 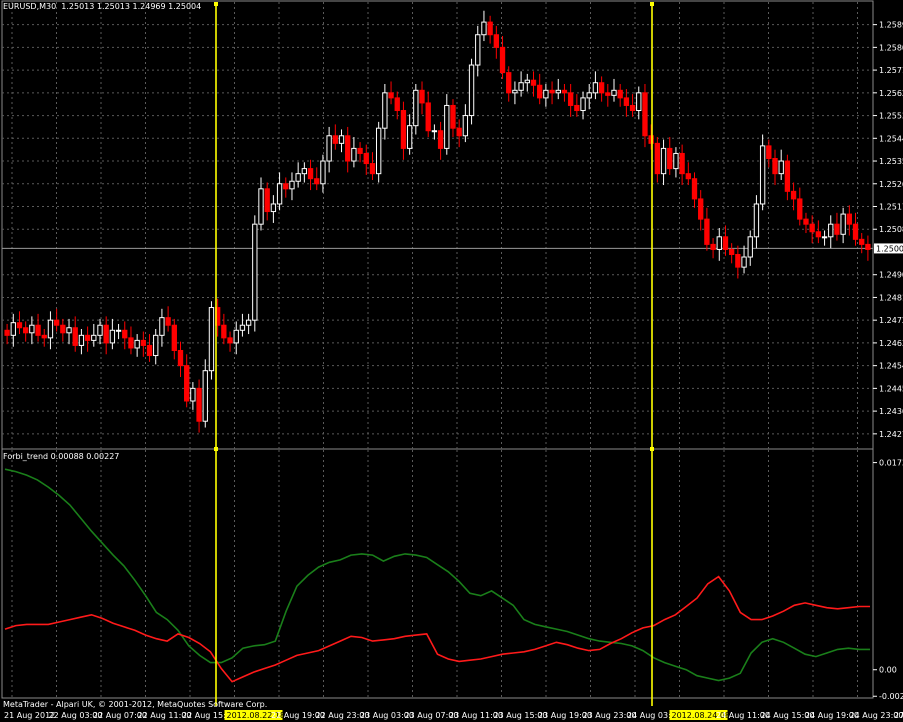 What do you see at coordinates (891, 70) in the screenshot?
I see `y-tick-label: 1.25710` at bounding box center [891, 70].